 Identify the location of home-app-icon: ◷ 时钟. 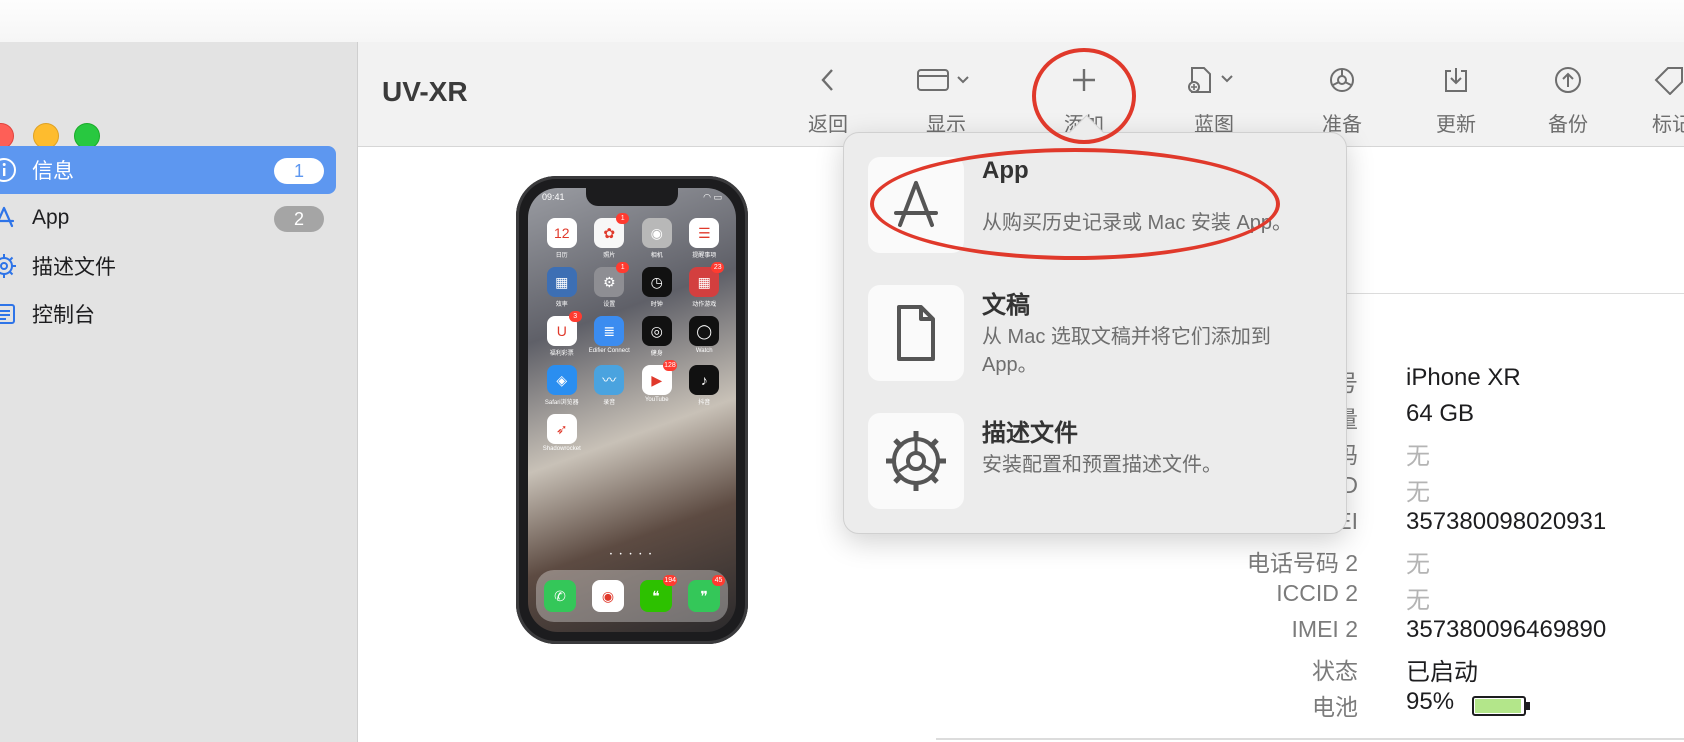
(657, 287).